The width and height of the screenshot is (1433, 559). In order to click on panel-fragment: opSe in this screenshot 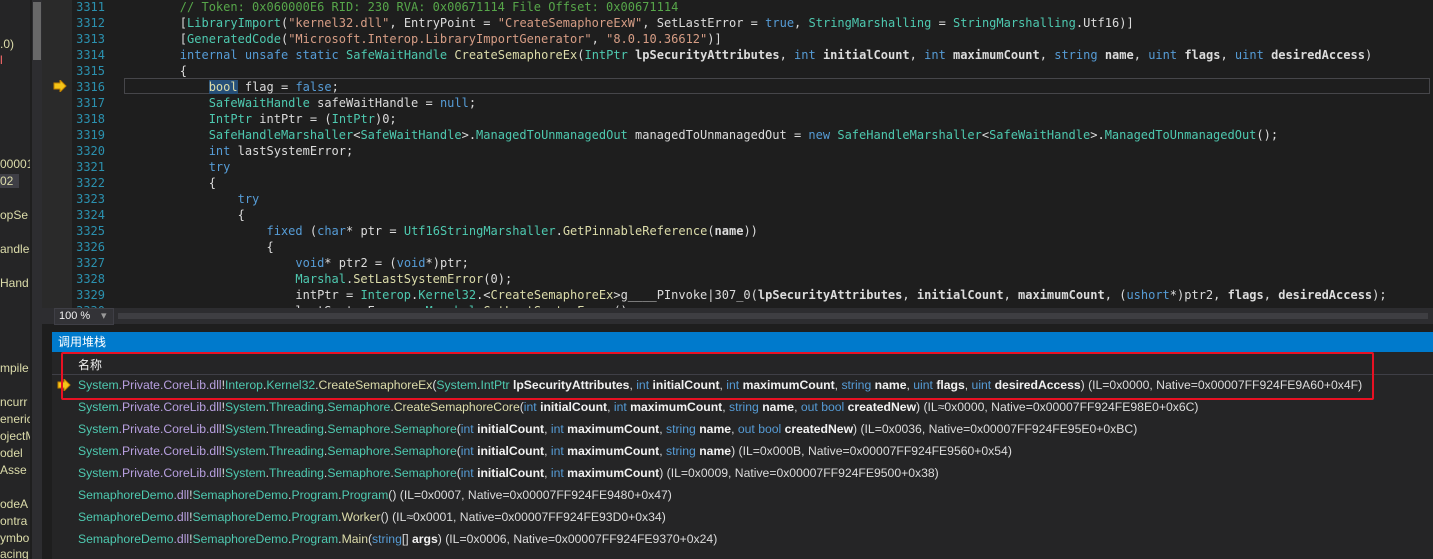, I will do `click(14, 215)`.